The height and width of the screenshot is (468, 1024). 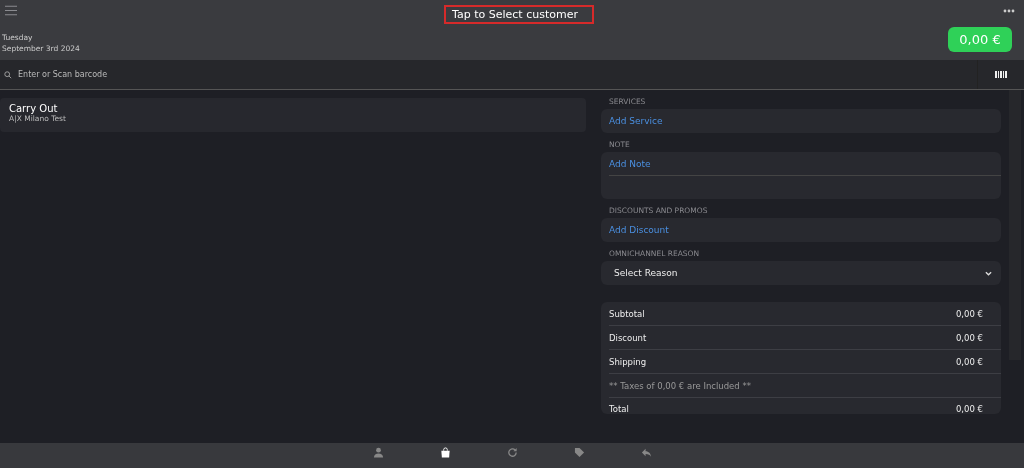 I want to click on summary-label: Shipping, so click(x=628, y=361).